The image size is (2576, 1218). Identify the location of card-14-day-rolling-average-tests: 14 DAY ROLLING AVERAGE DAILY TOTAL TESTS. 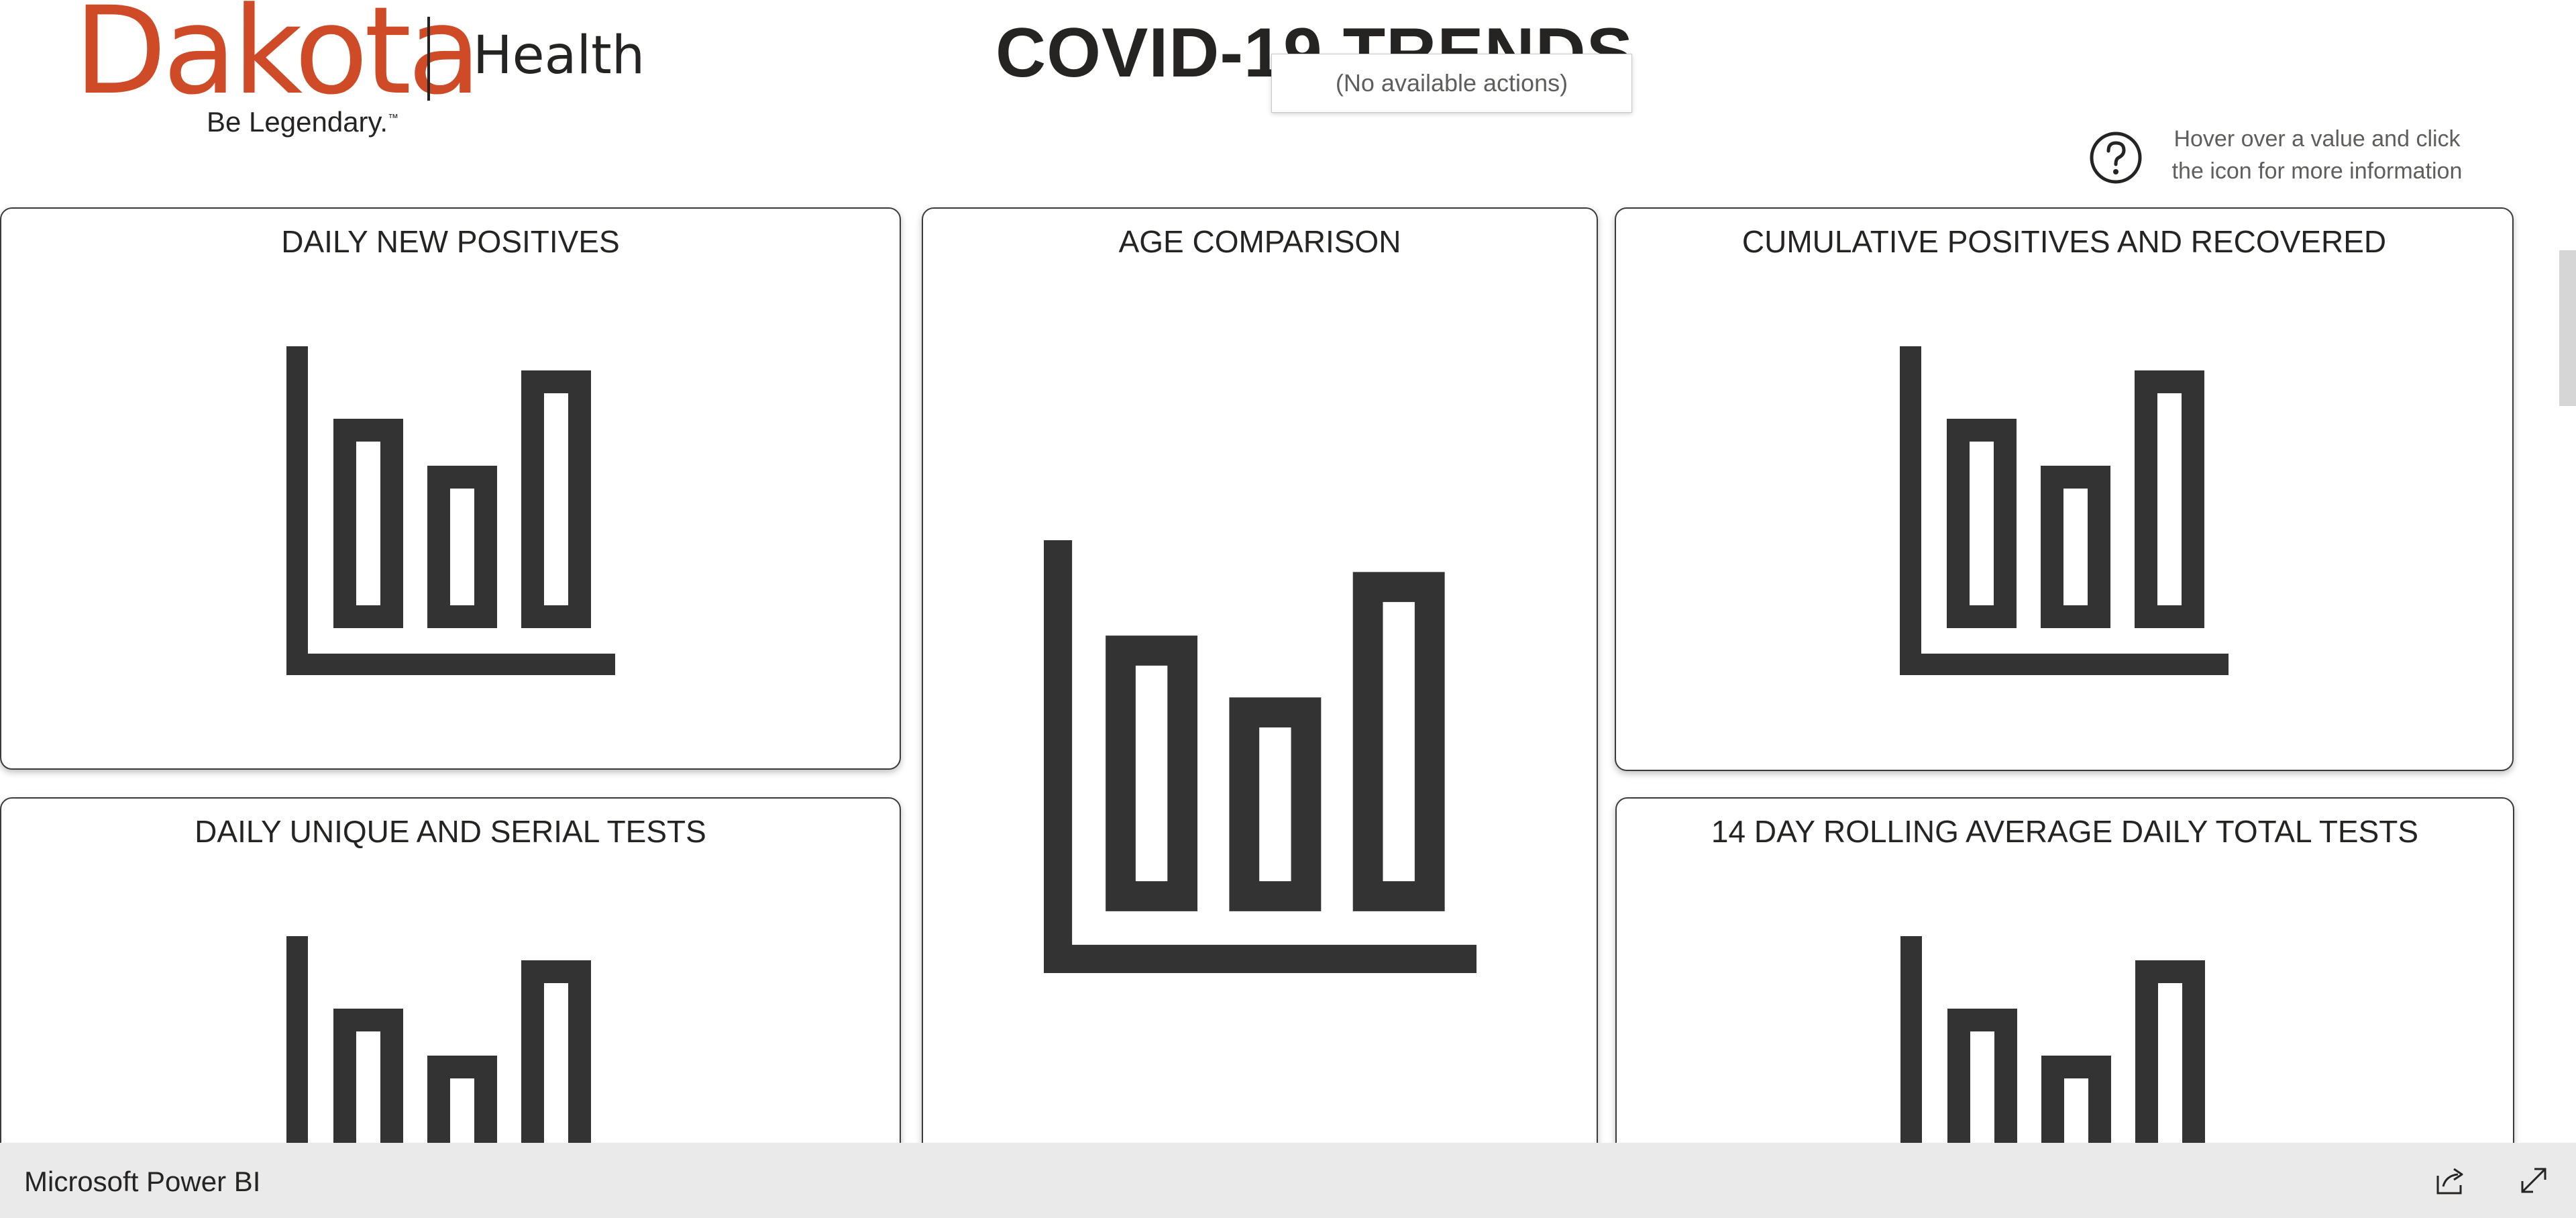
(2064, 987).